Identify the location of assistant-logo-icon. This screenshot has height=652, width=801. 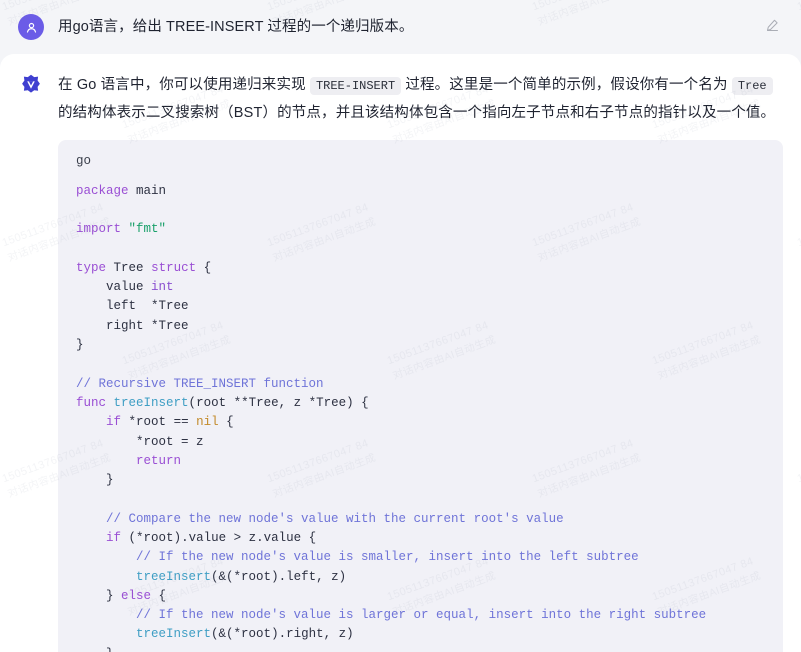
(31, 85).